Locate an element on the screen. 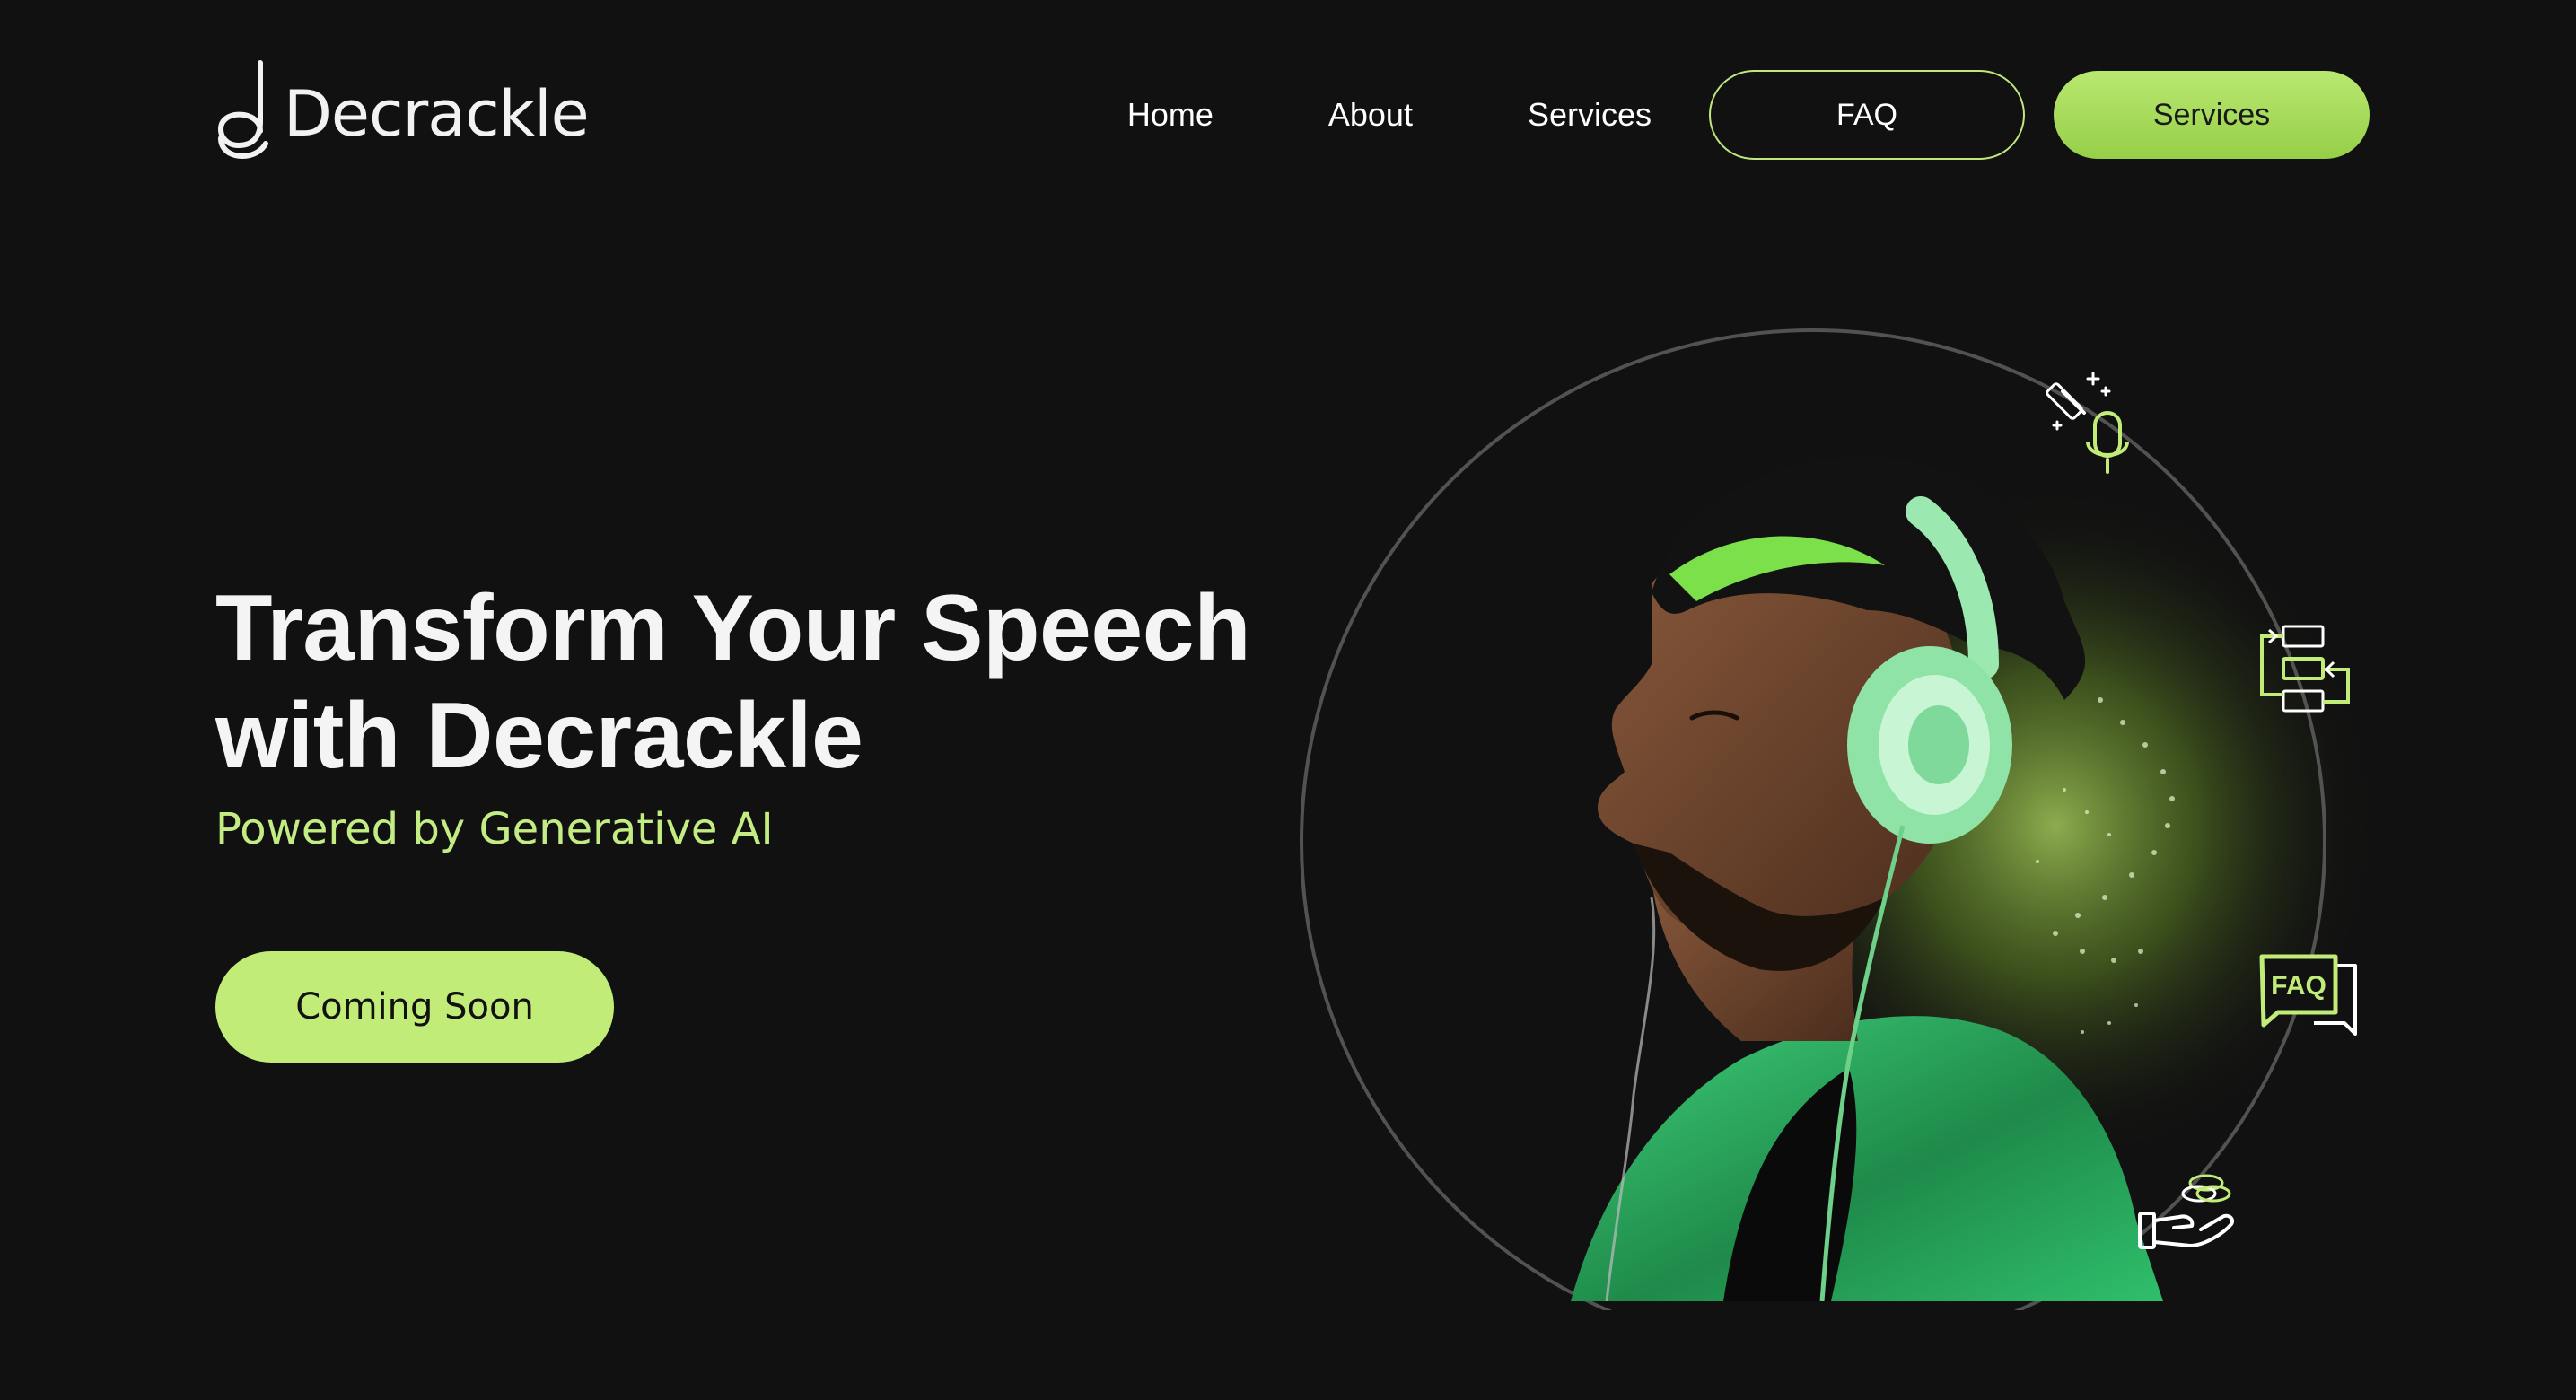  main-nav: Home About Services FAQ Services is located at coordinates (1748, 115).